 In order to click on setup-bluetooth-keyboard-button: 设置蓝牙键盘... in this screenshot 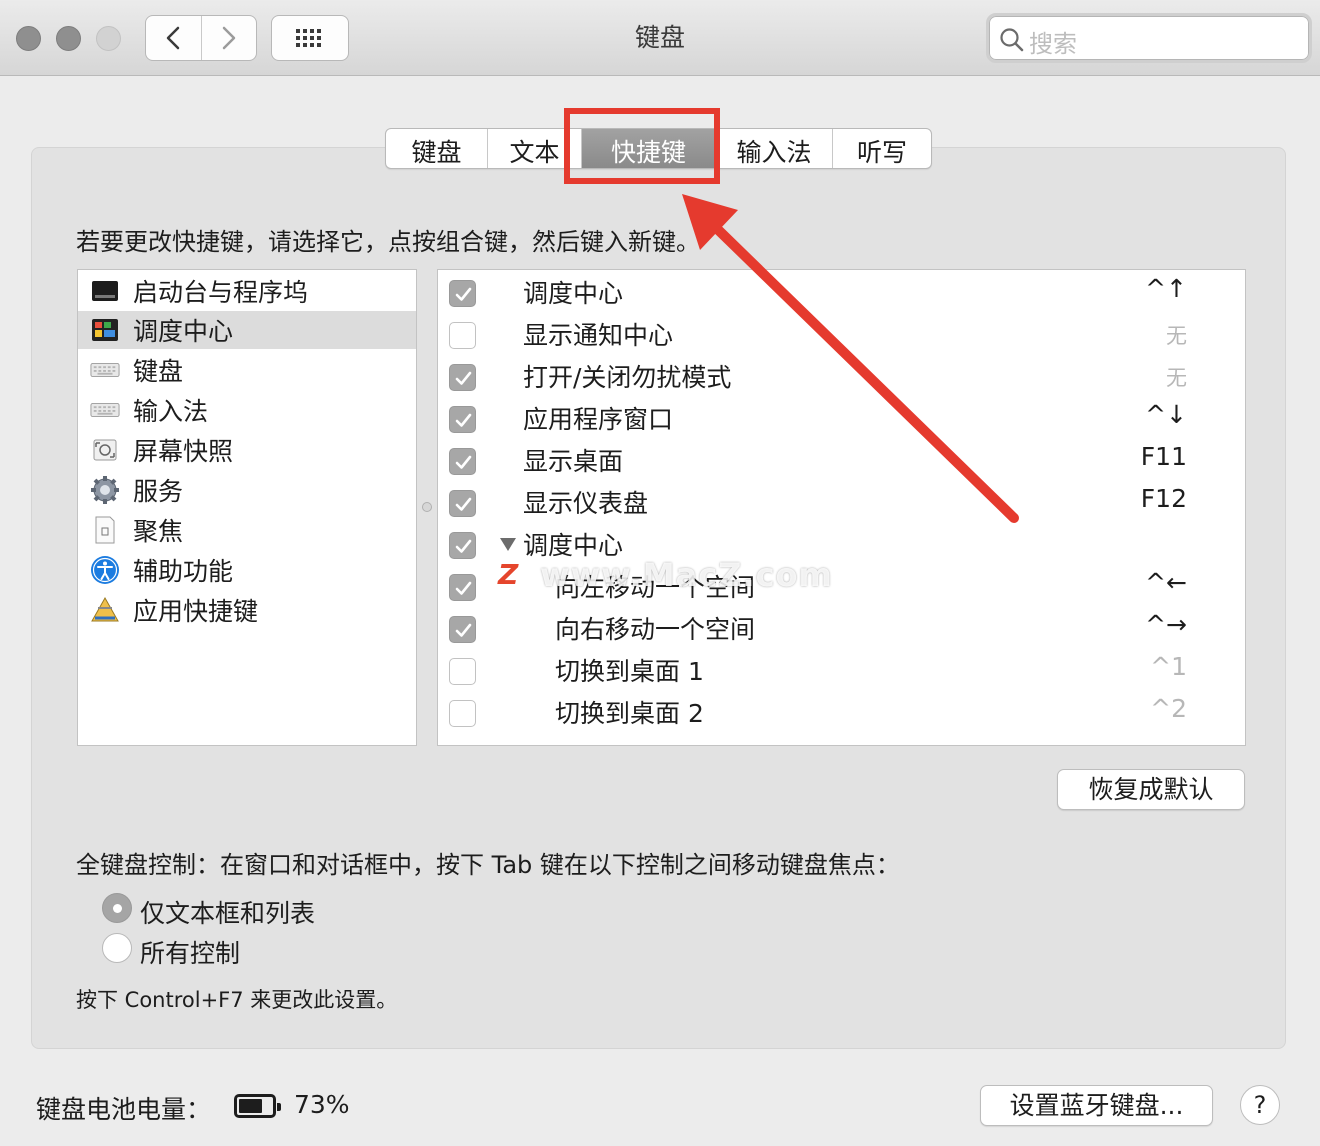, I will do `click(1096, 1105)`.